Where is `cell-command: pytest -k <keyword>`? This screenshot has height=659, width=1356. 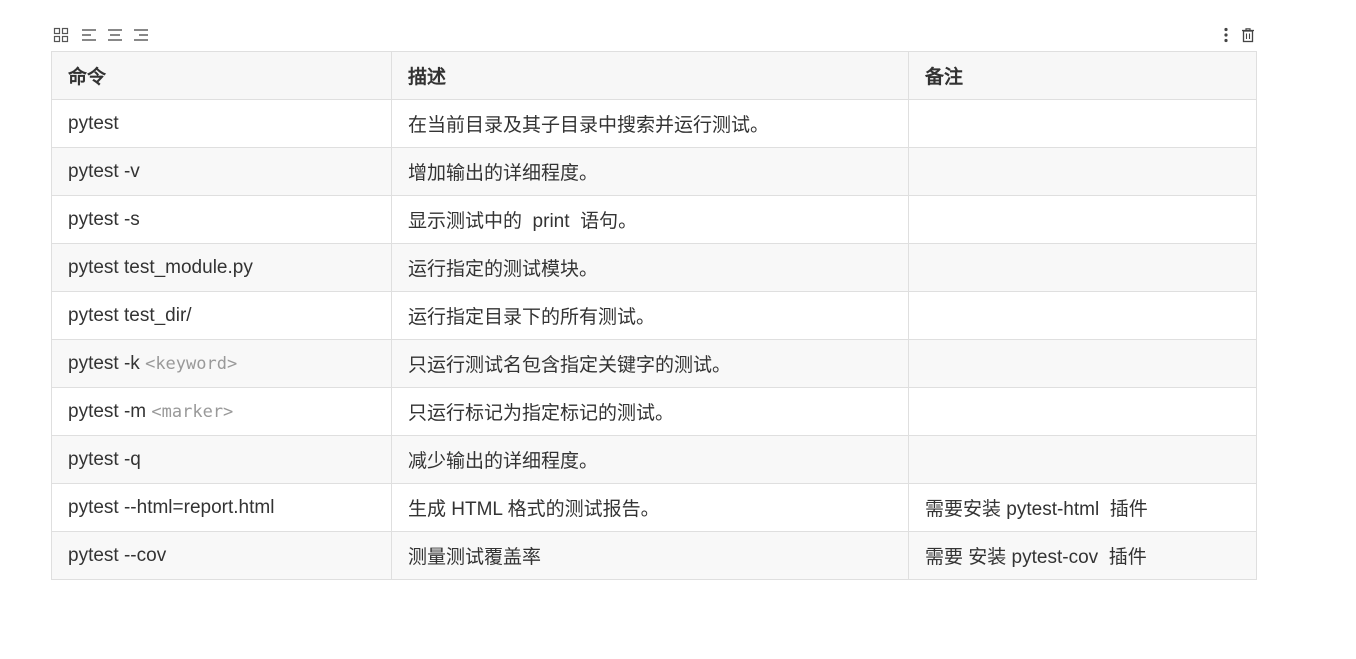 cell-command: pytest -k <keyword> is located at coordinates (221, 363).